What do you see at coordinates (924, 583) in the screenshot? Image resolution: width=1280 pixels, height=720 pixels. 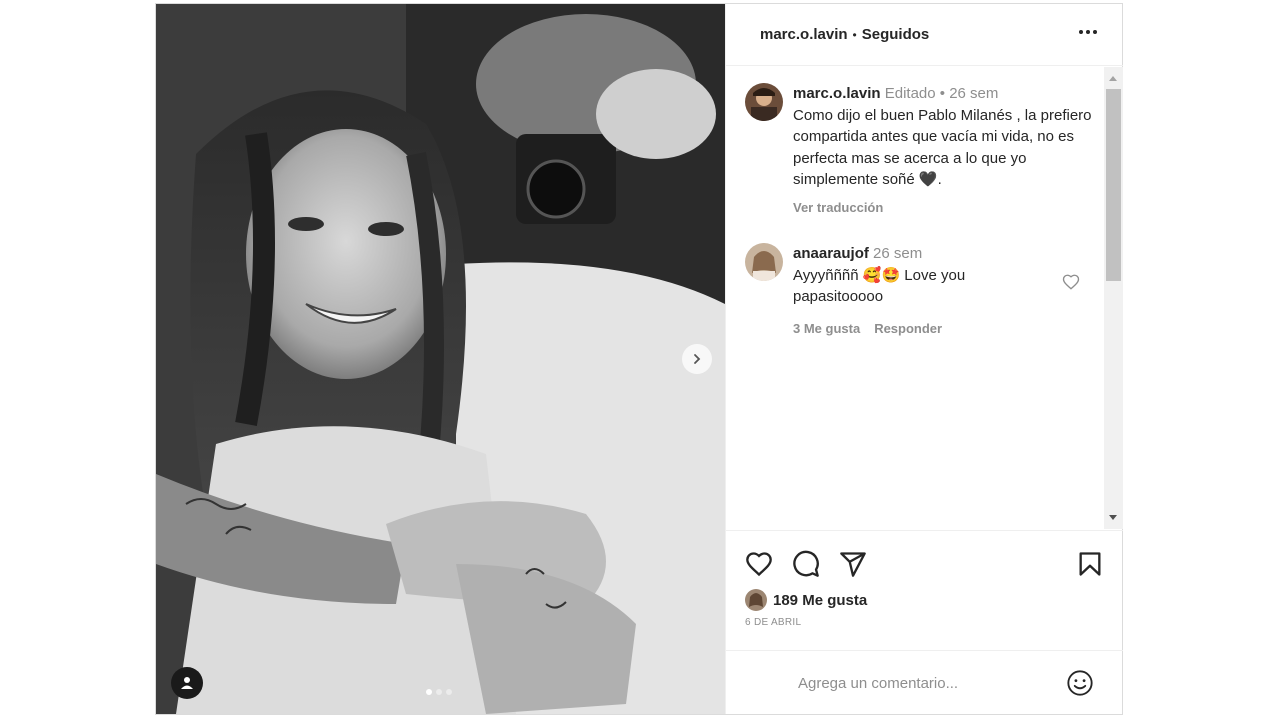 I see `post-actions: 189 Me gusta 6 DE ABRIL` at bounding box center [924, 583].